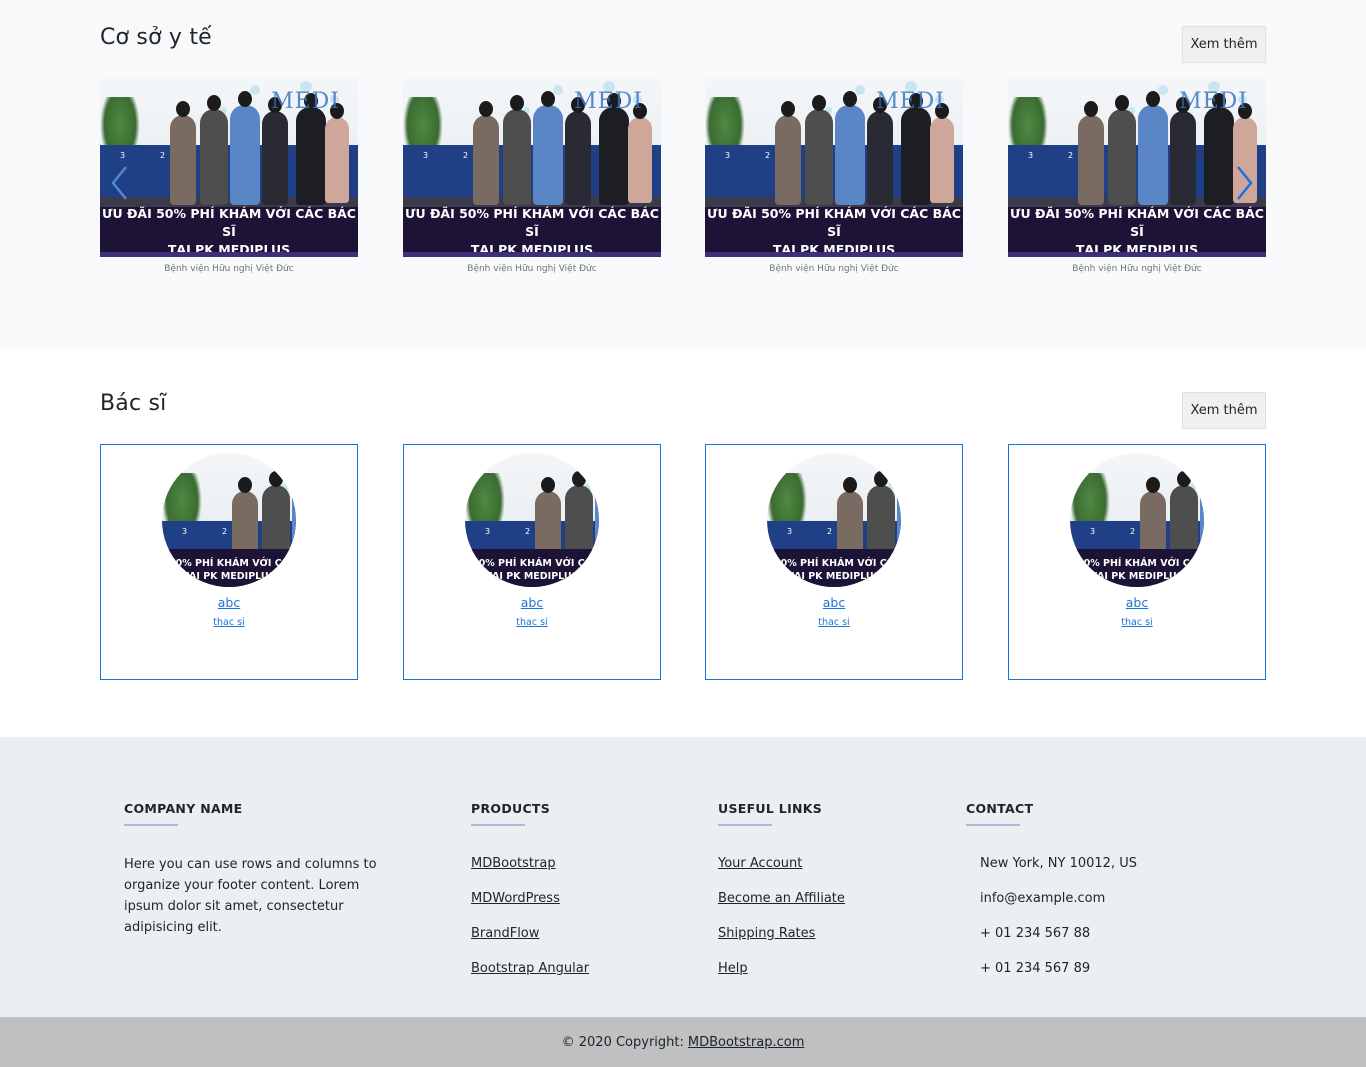 This screenshot has width=1366, height=1067. I want to click on footer-contact-heading: CONTACT, so click(1000, 808).